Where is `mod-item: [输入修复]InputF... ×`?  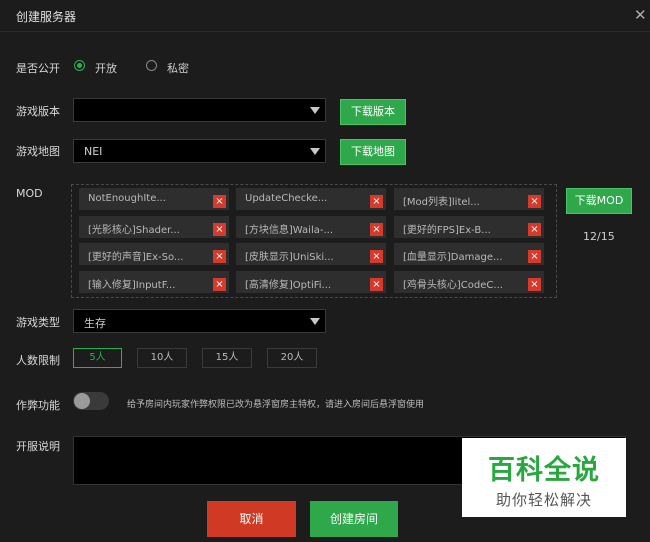
mod-item: [输入修复]InputF... × is located at coordinates (154, 282).